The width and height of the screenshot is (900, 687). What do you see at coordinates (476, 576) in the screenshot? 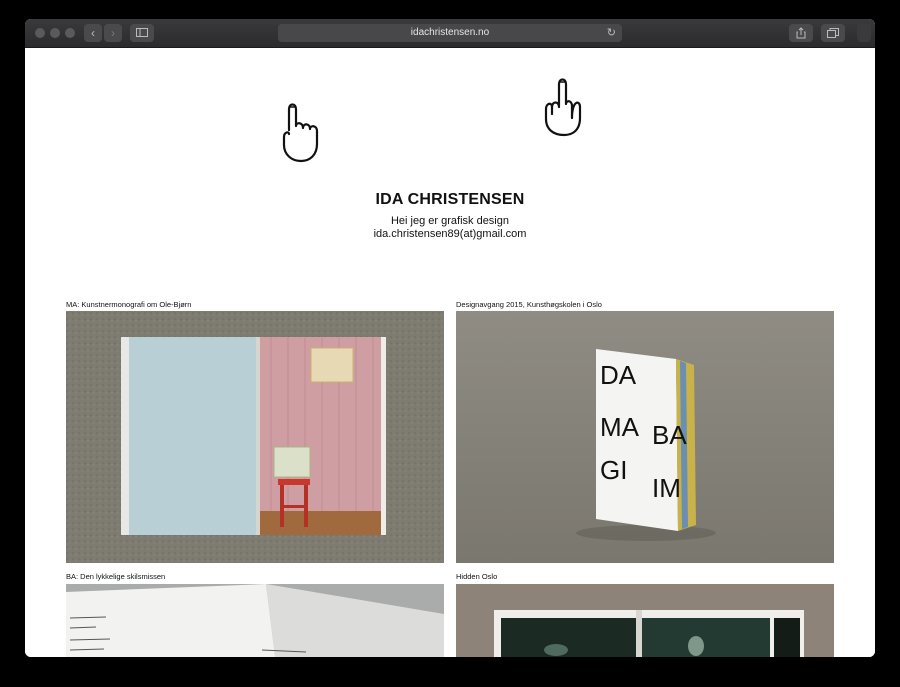
I see `project-title-4: Hidden Oslo` at bounding box center [476, 576].